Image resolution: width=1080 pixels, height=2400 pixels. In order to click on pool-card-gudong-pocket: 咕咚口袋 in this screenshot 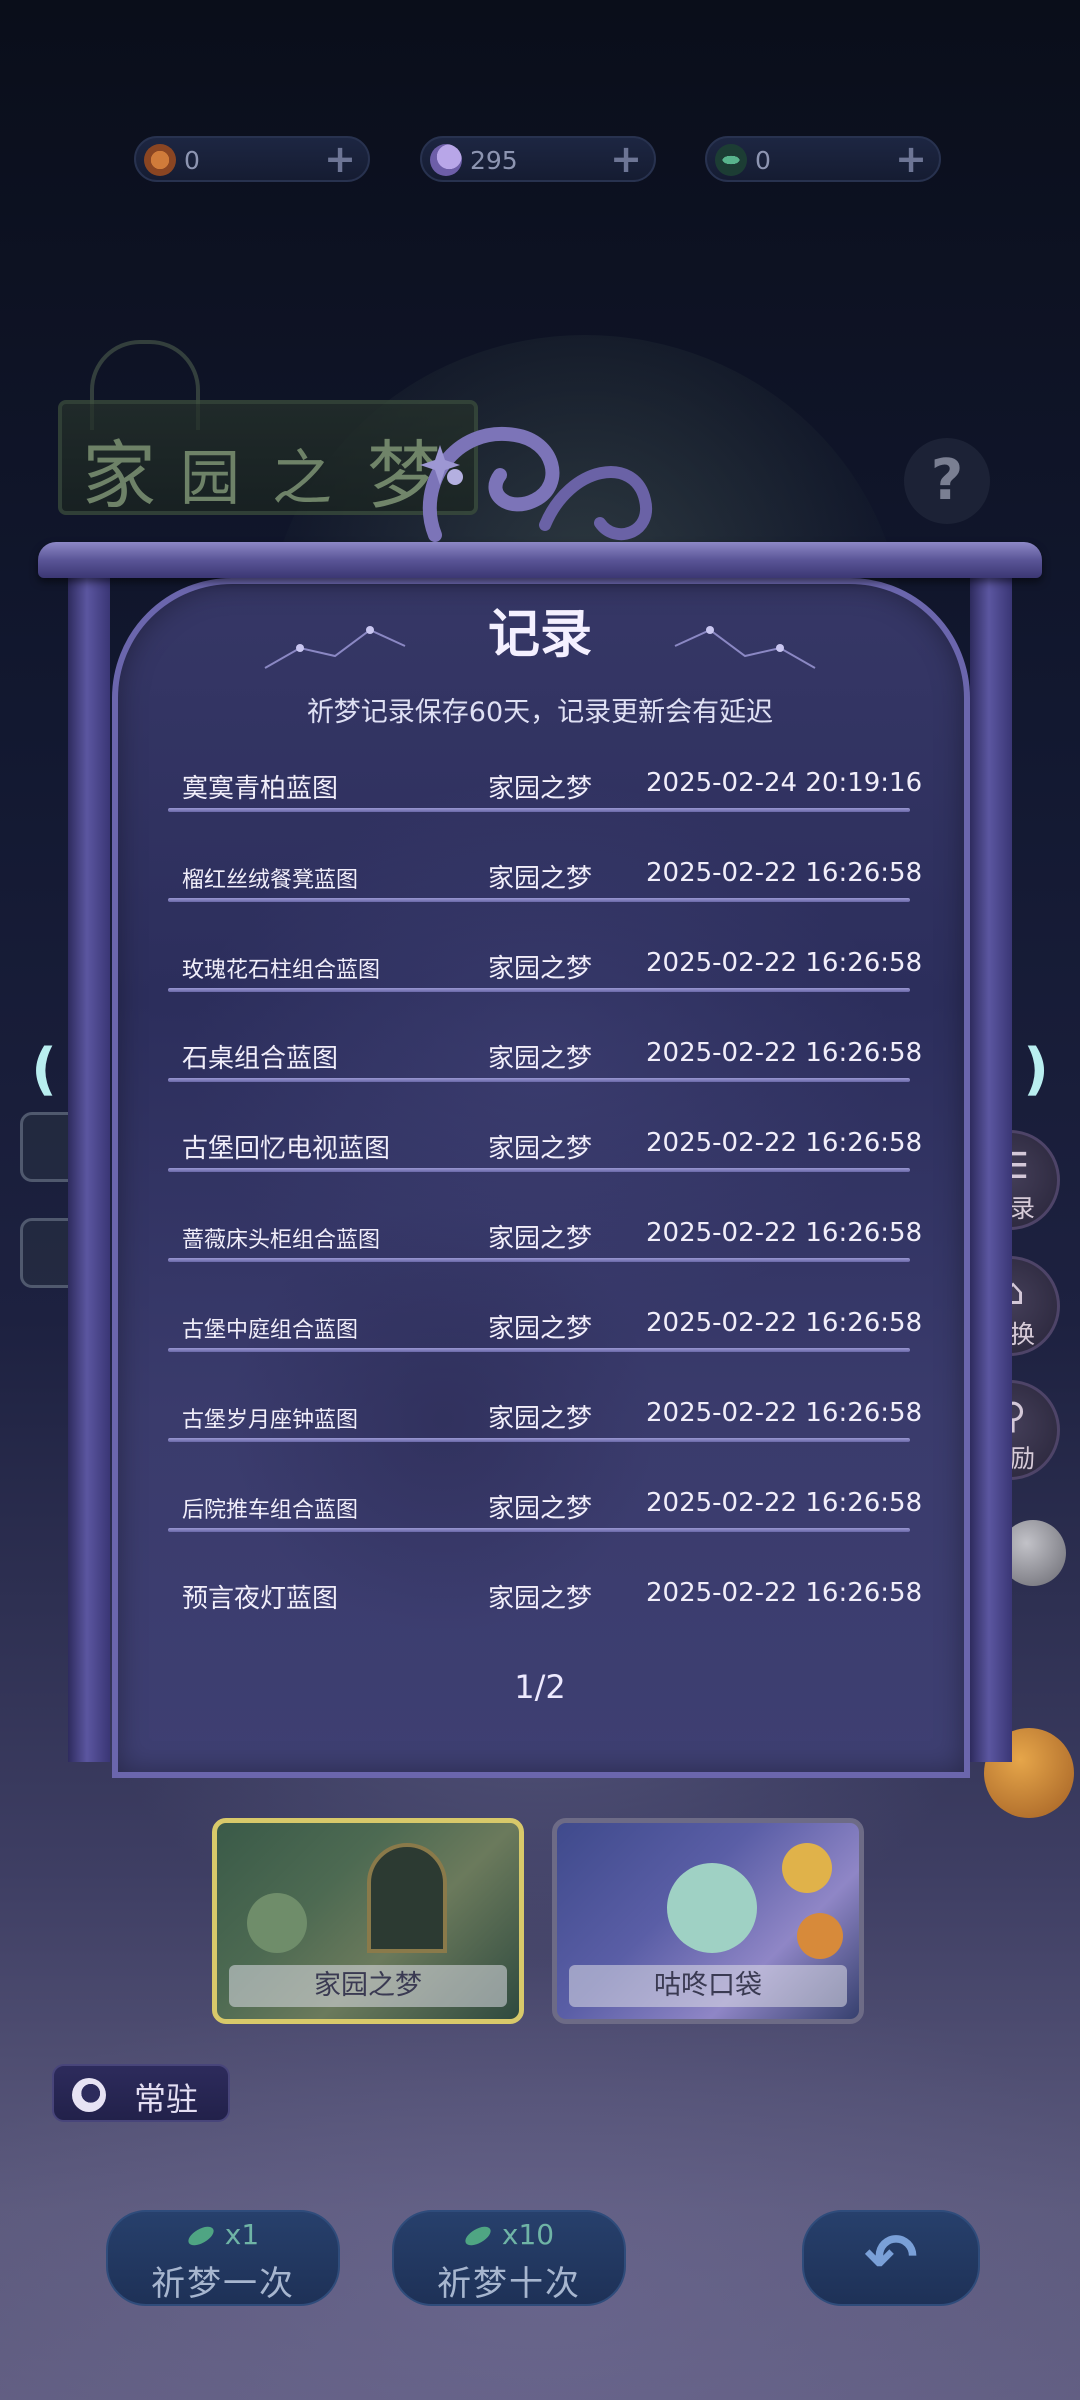, I will do `click(708, 1921)`.